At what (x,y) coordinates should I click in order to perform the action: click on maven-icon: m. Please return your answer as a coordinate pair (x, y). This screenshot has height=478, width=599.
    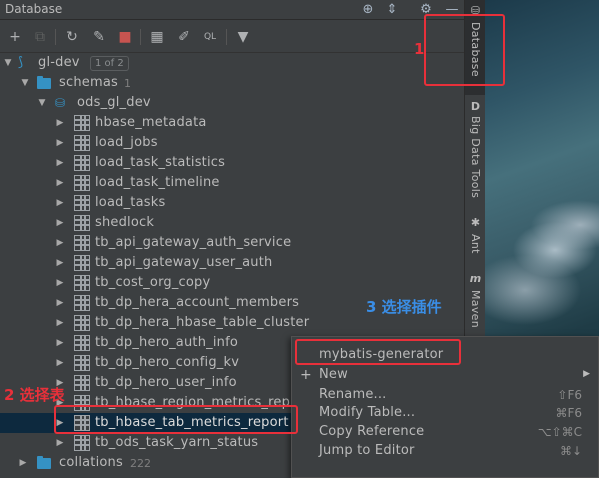
    Looking at the image, I should click on (475, 278).